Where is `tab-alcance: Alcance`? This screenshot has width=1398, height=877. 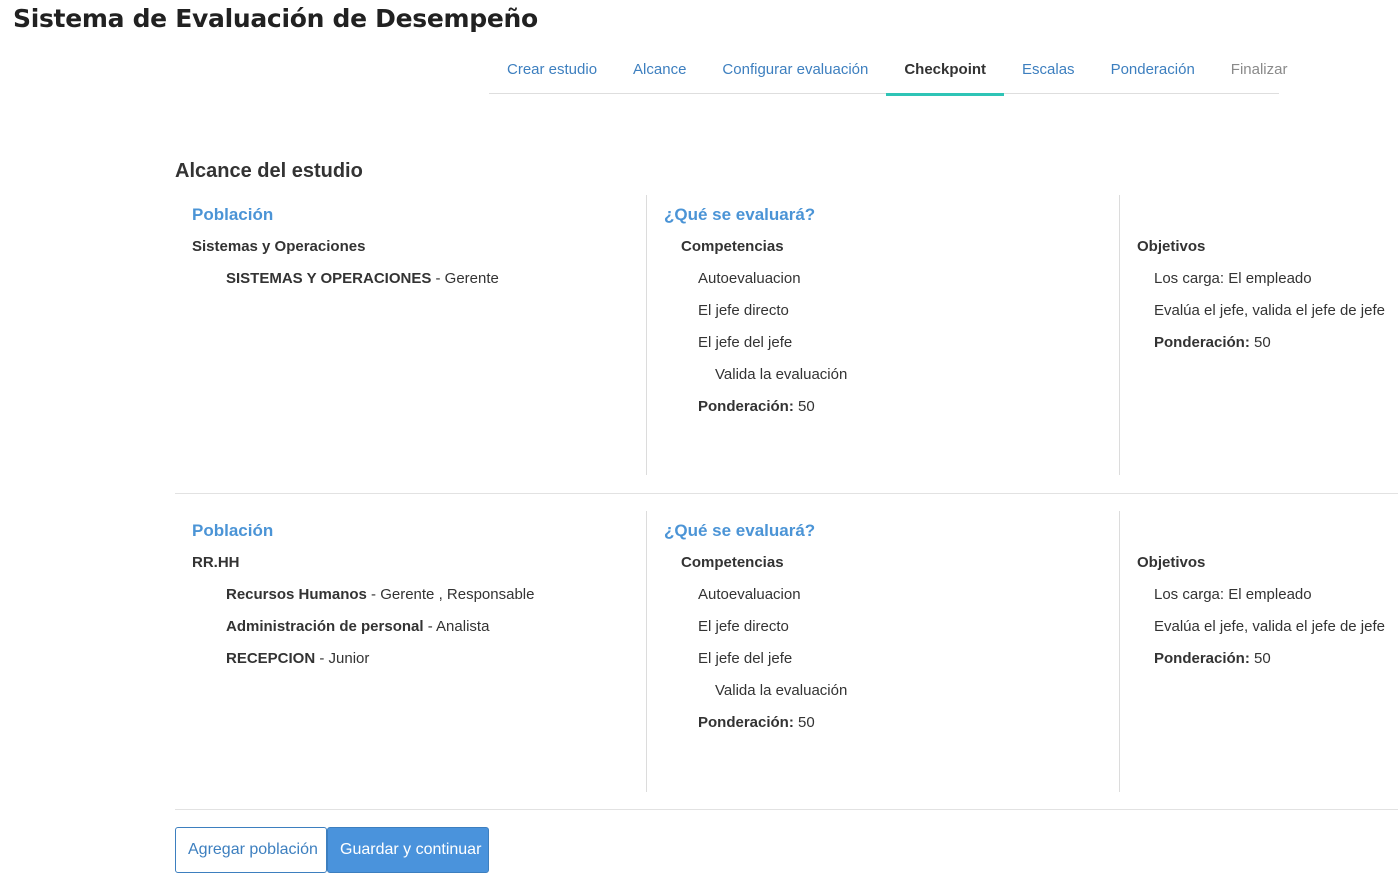
tab-alcance: Alcance is located at coordinates (659, 69).